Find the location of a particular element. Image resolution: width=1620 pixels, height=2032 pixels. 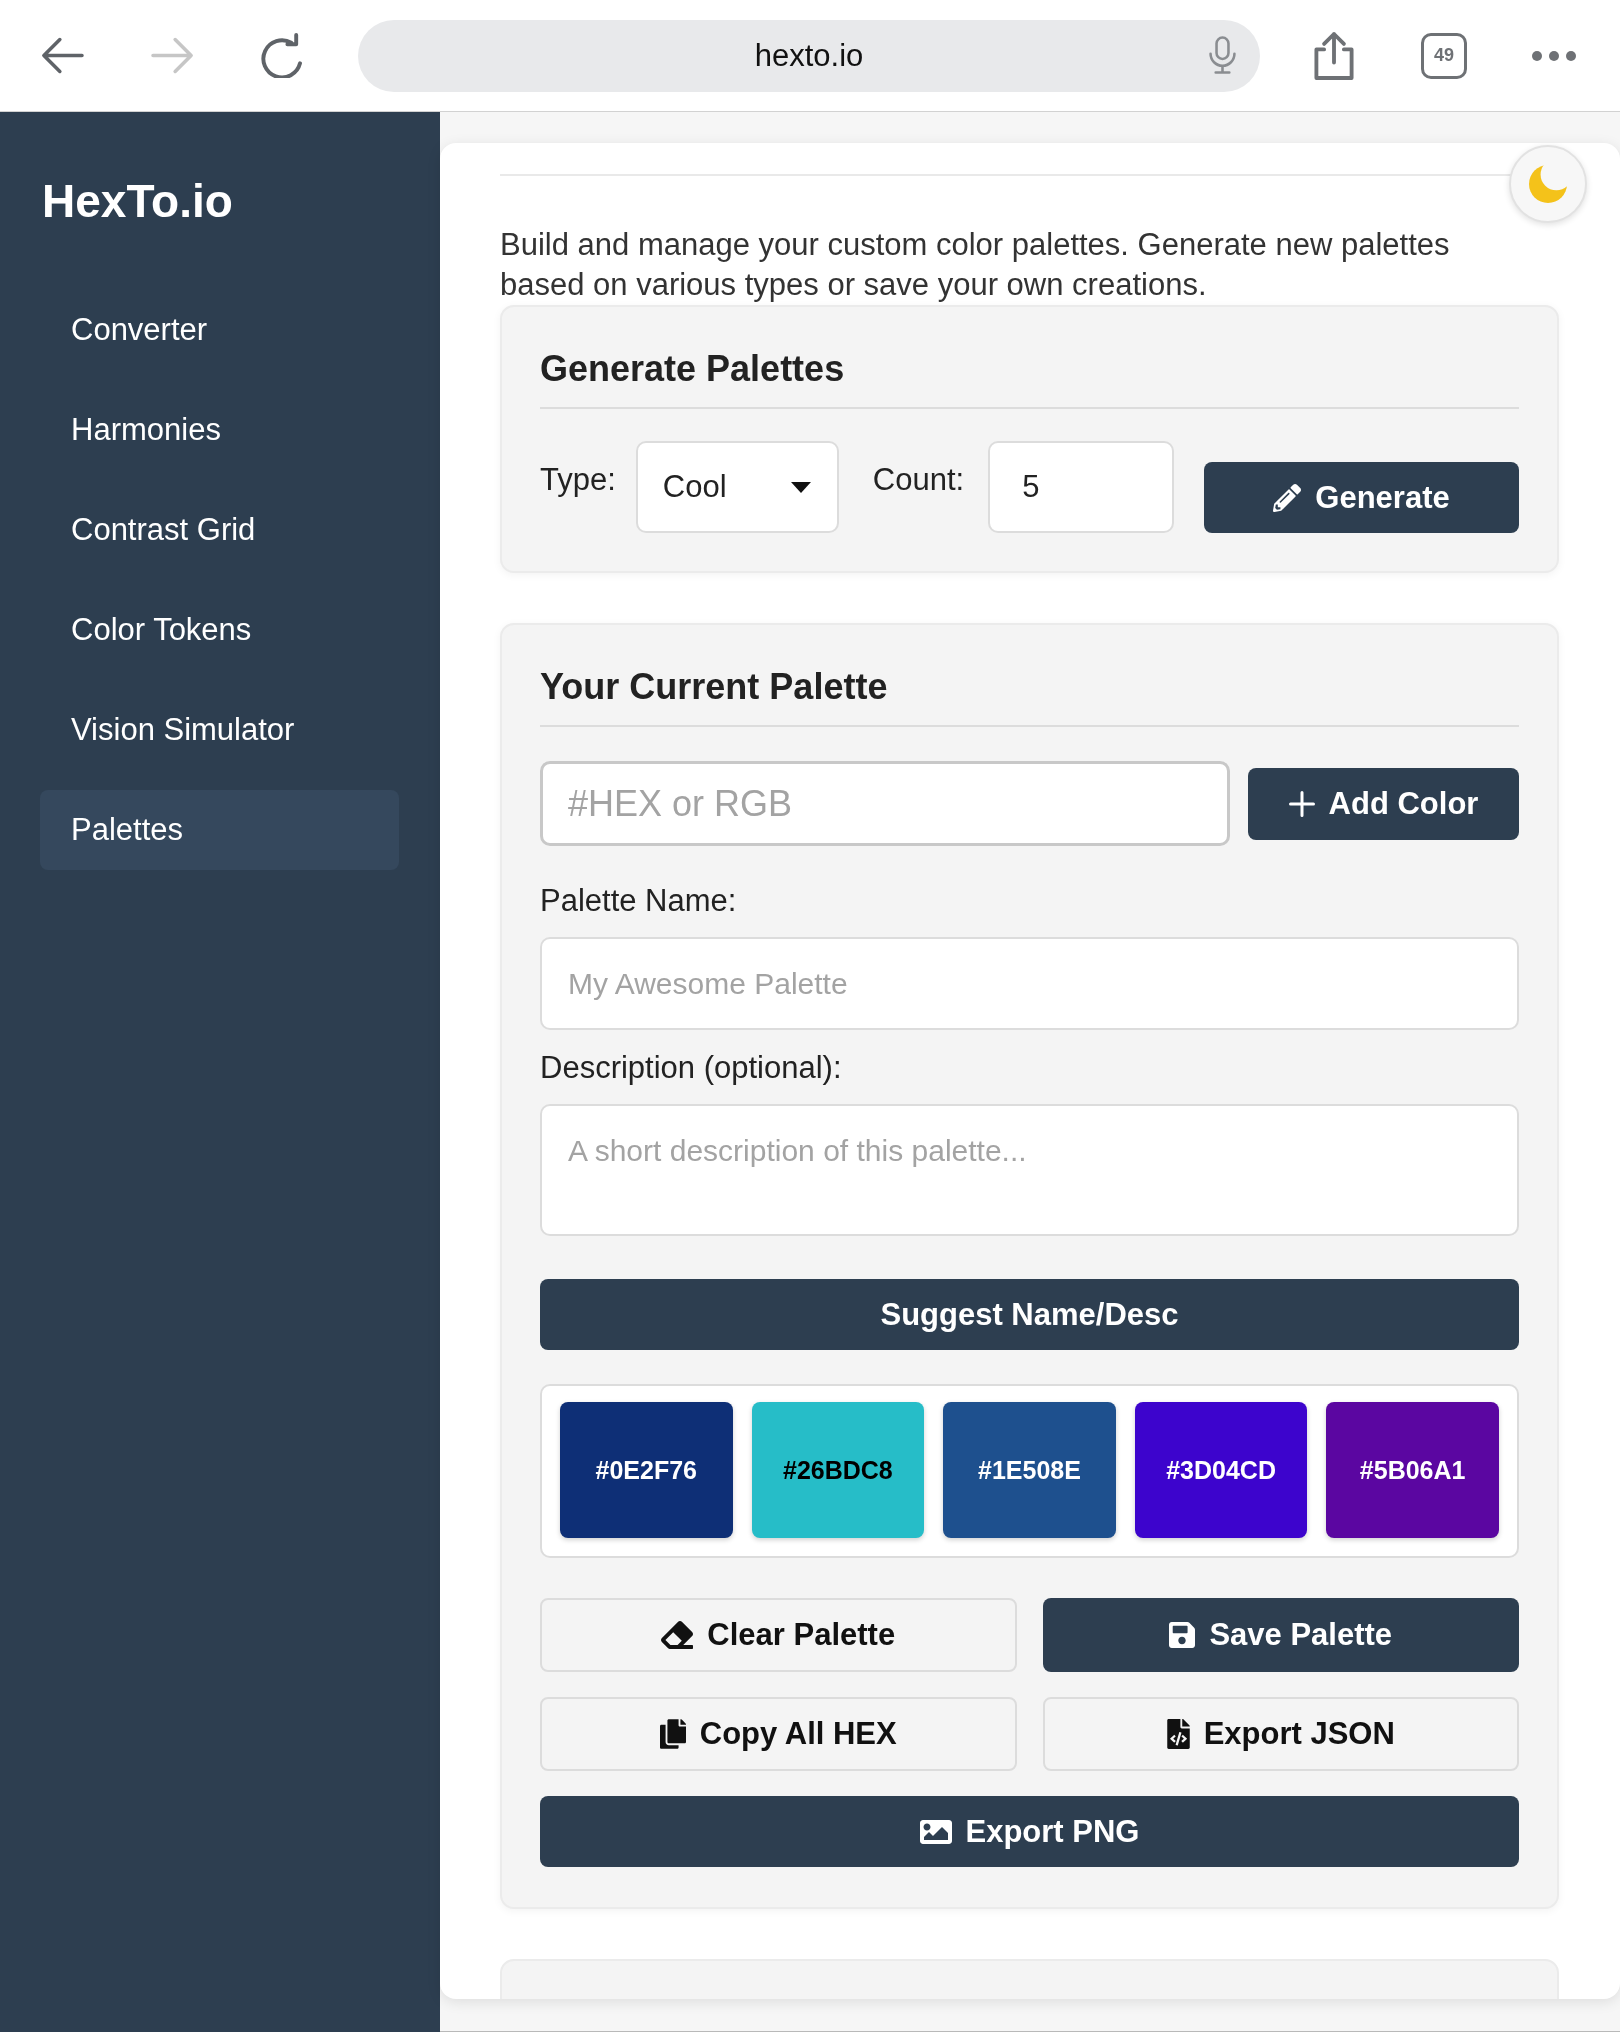

address-bar: hexto.io is located at coordinates (809, 55).